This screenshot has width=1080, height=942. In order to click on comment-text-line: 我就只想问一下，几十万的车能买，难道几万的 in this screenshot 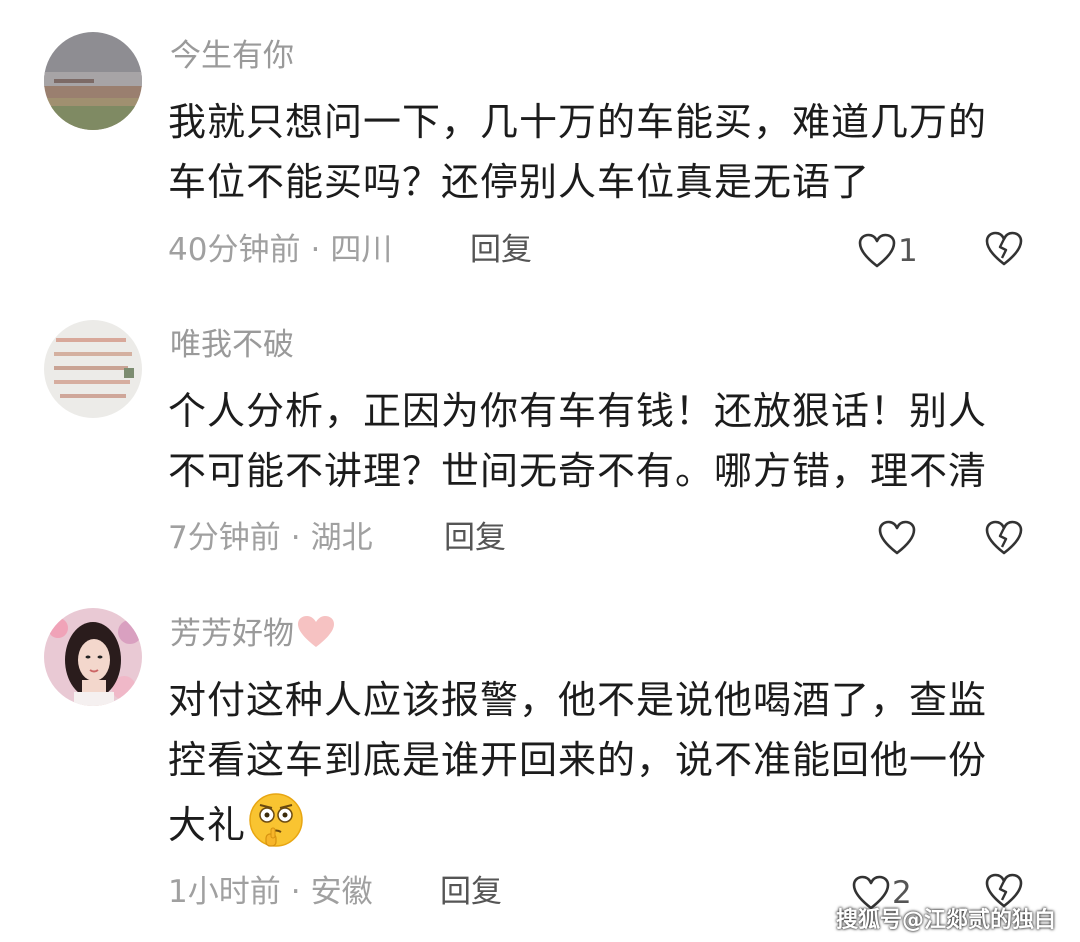, I will do `click(578, 122)`.